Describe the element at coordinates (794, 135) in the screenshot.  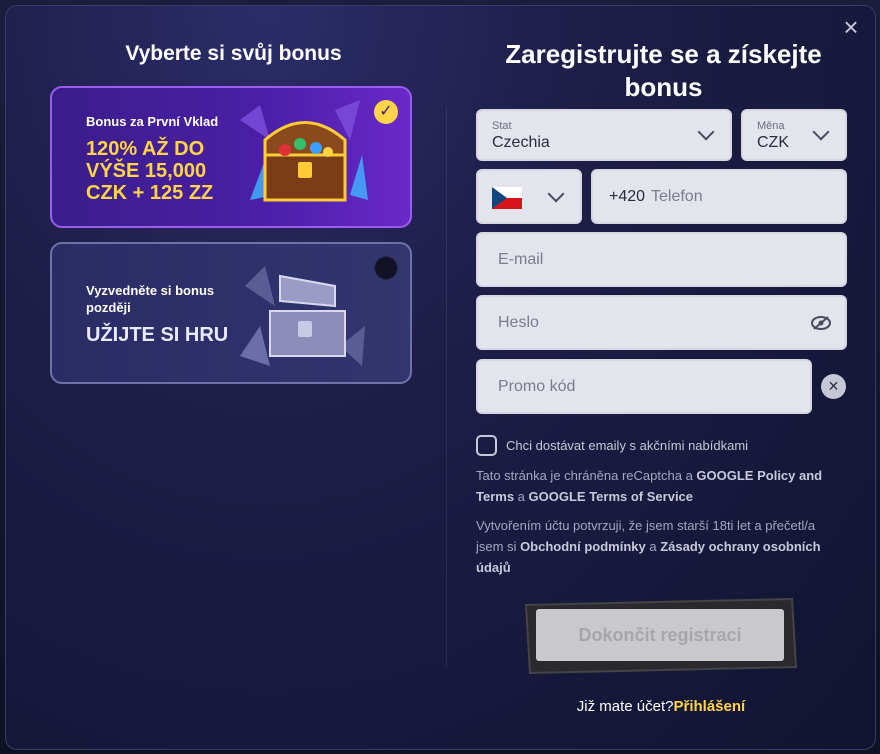
I see `currency-select: Měna CZK` at that location.